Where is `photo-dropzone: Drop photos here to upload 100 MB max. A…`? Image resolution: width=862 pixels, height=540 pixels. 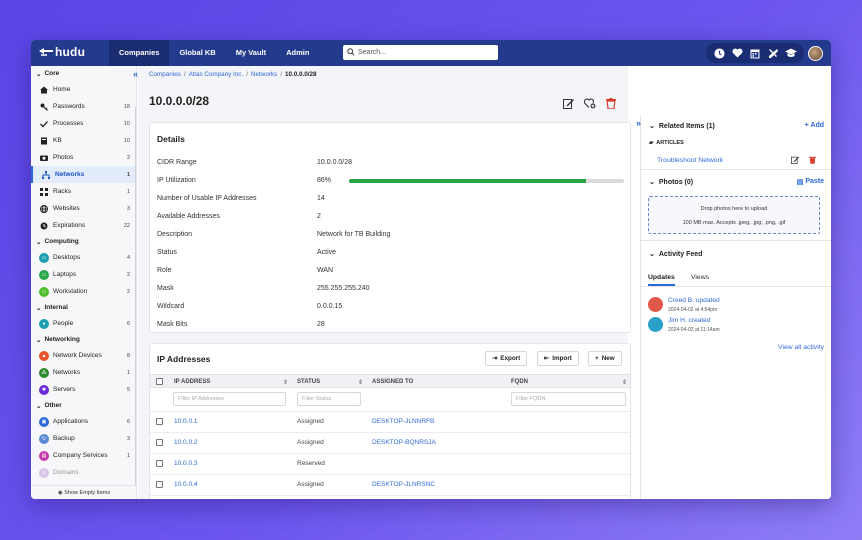 photo-dropzone: Drop photos here to upload 100 MB max. A… is located at coordinates (734, 215).